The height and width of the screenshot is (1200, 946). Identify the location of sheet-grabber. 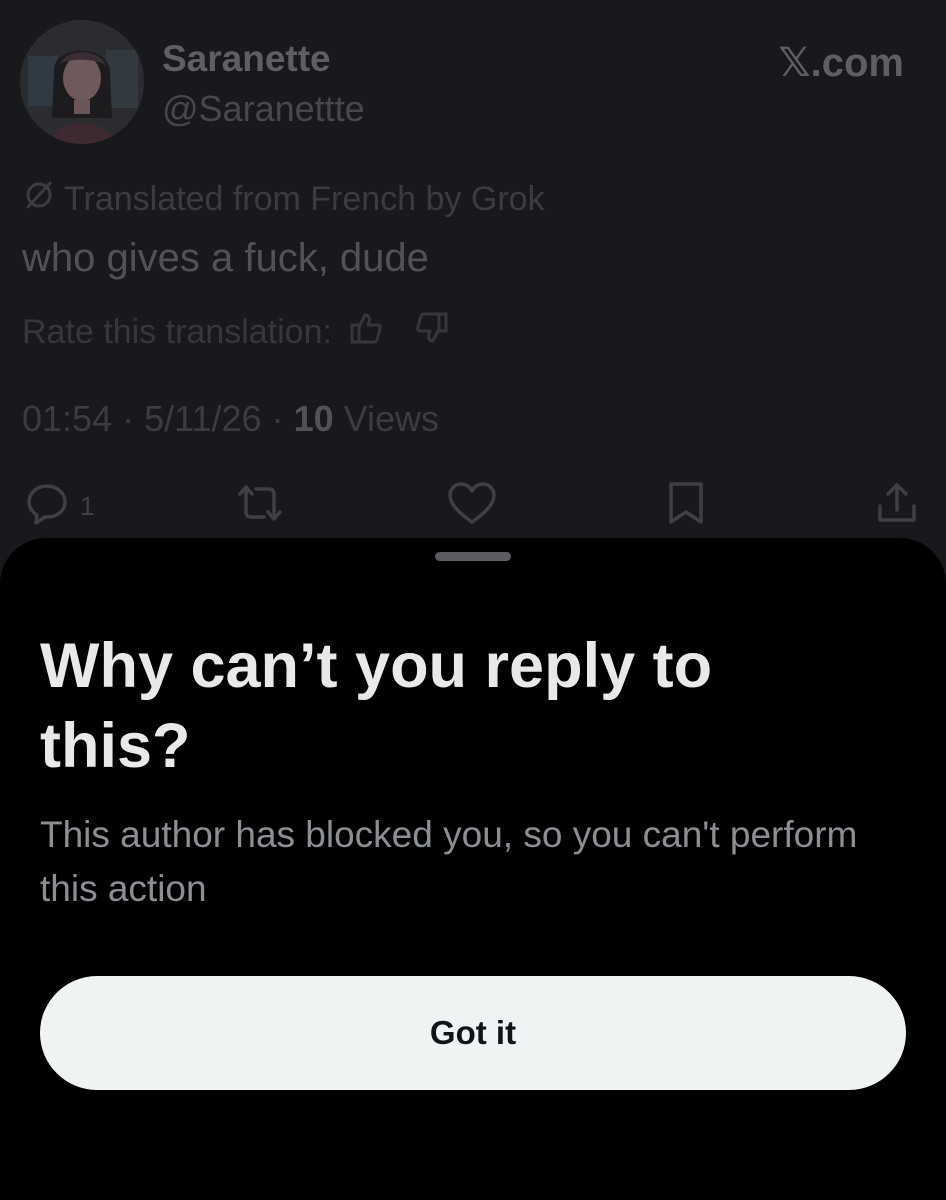
(473, 556).